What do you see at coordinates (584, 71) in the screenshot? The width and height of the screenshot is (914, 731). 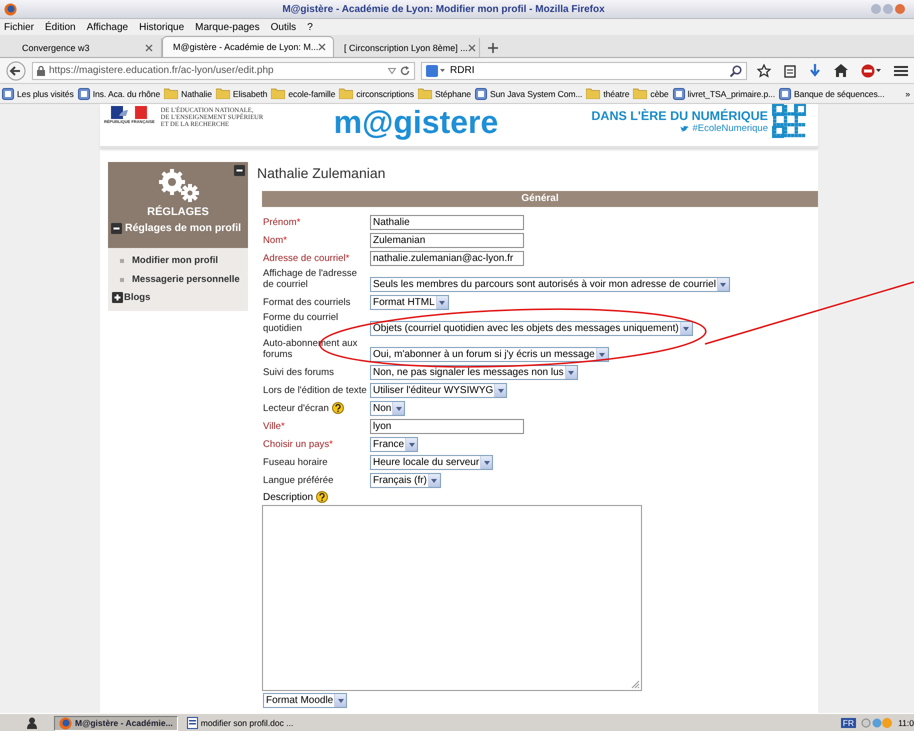 I see `search-field: RDRI` at bounding box center [584, 71].